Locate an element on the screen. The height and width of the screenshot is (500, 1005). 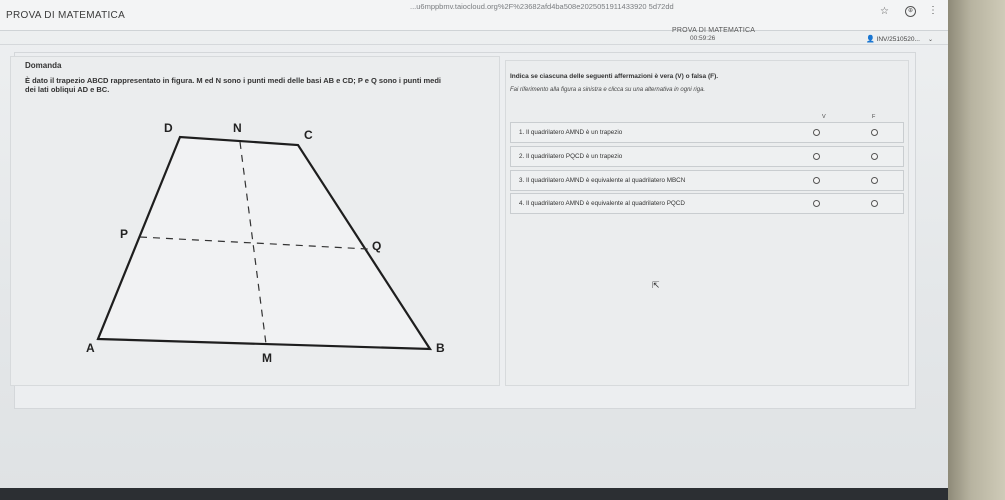
point-p-label: P is located at coordinates (124, 234).